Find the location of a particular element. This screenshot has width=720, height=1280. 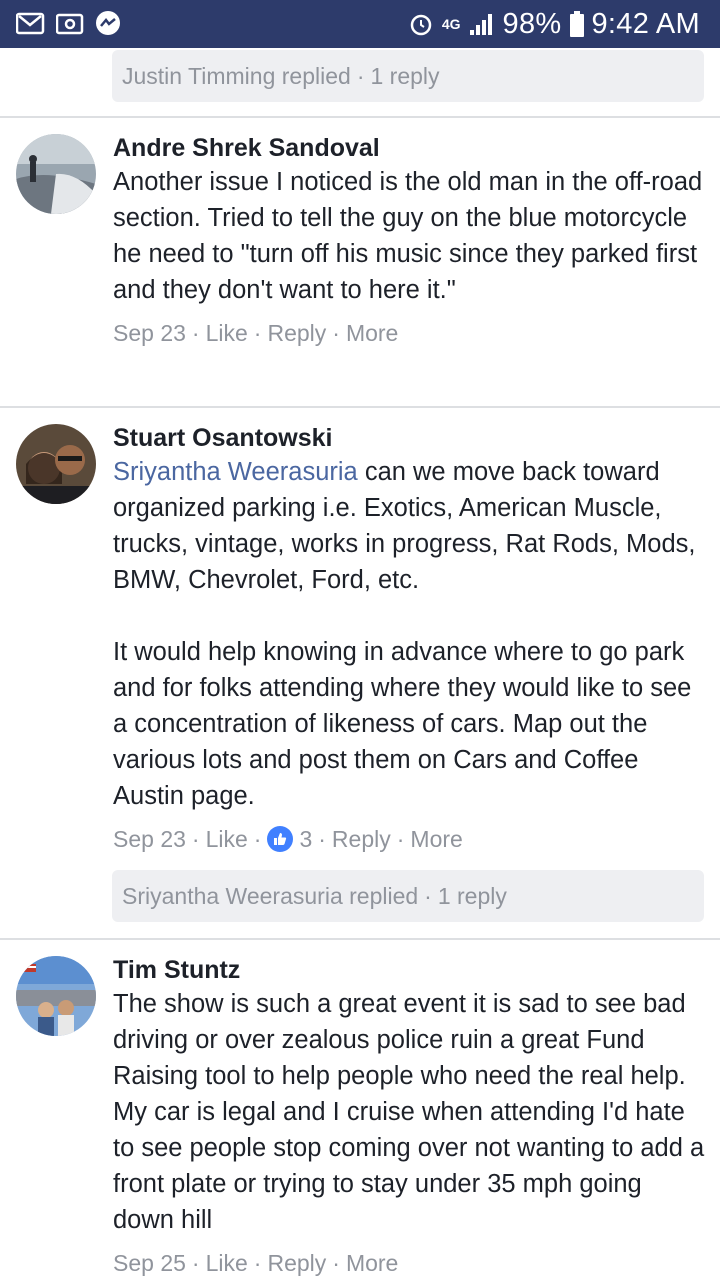

comment-actions: Sep 23 · Like · Reply · More is located at coordinates (256, 333).